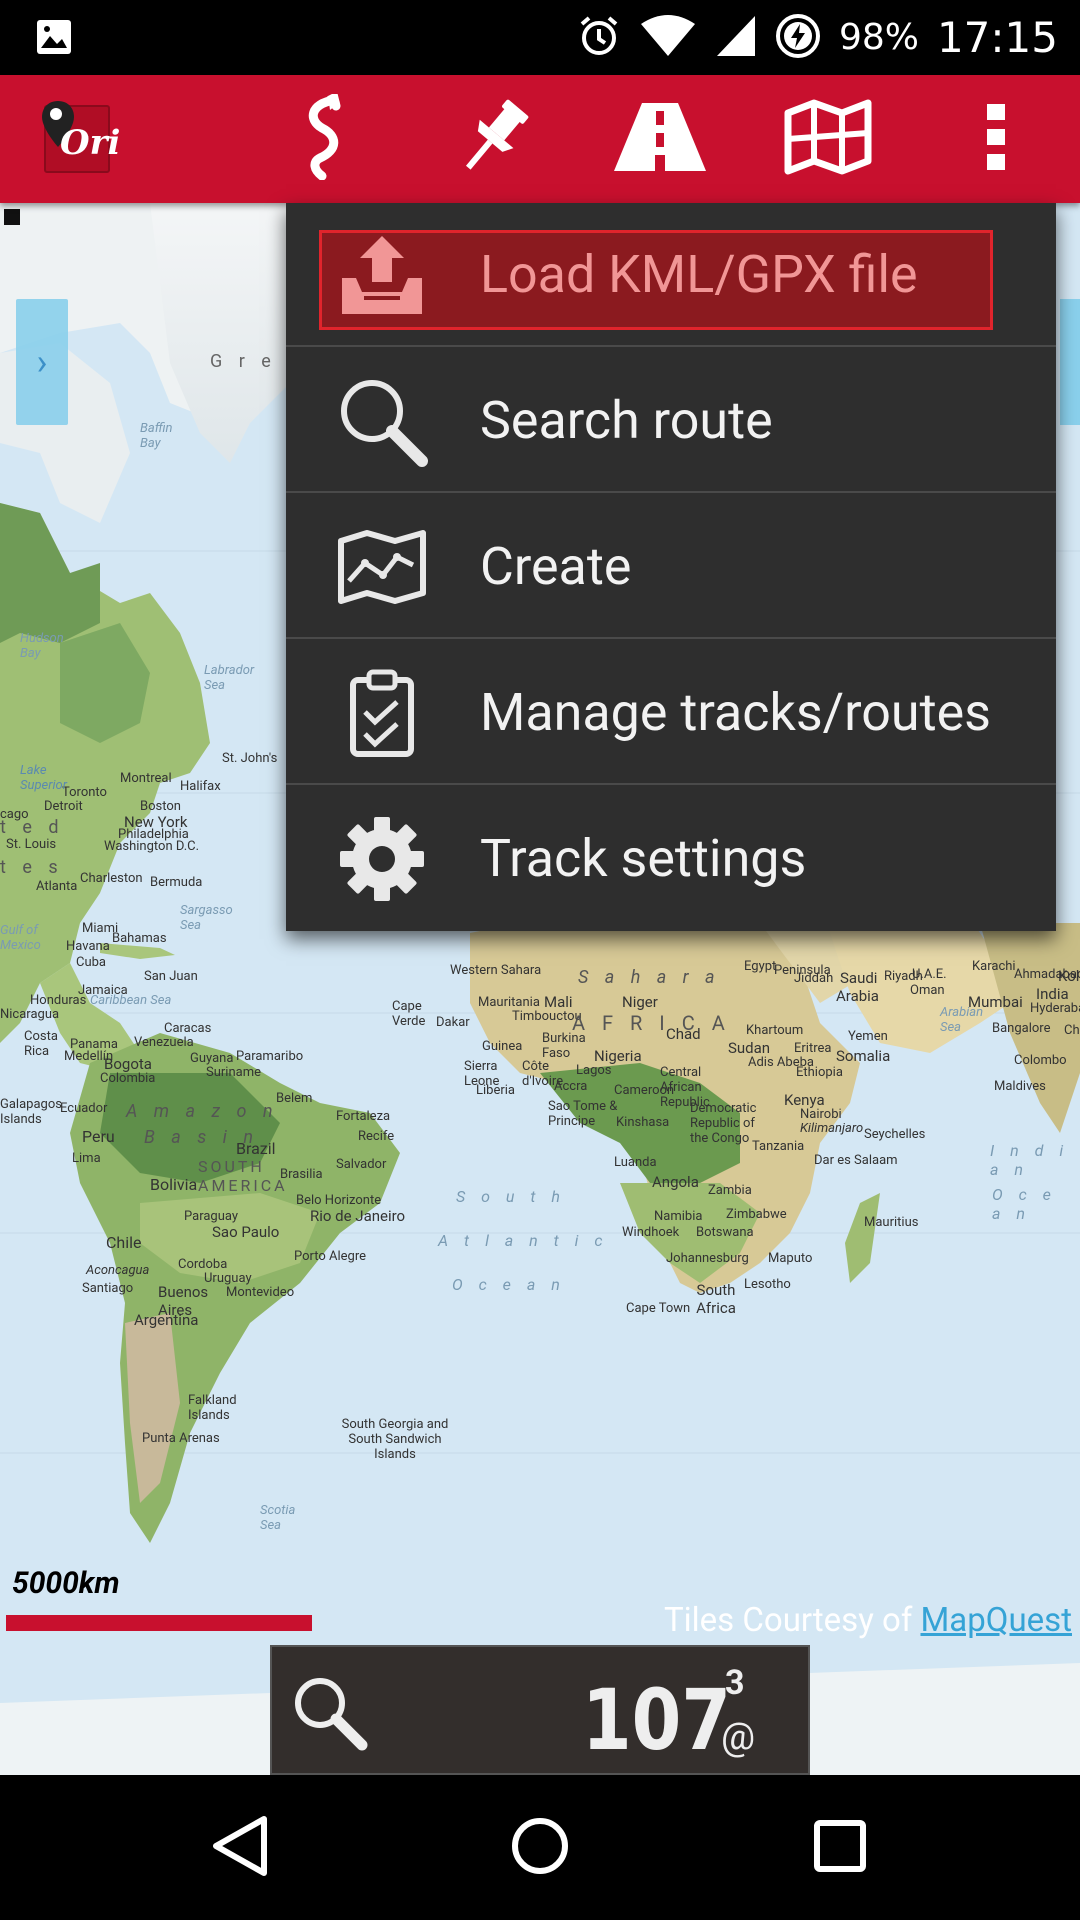 The image size is (1080, 1920). I want to click on map-label: South Africa, so click(716, 1299).